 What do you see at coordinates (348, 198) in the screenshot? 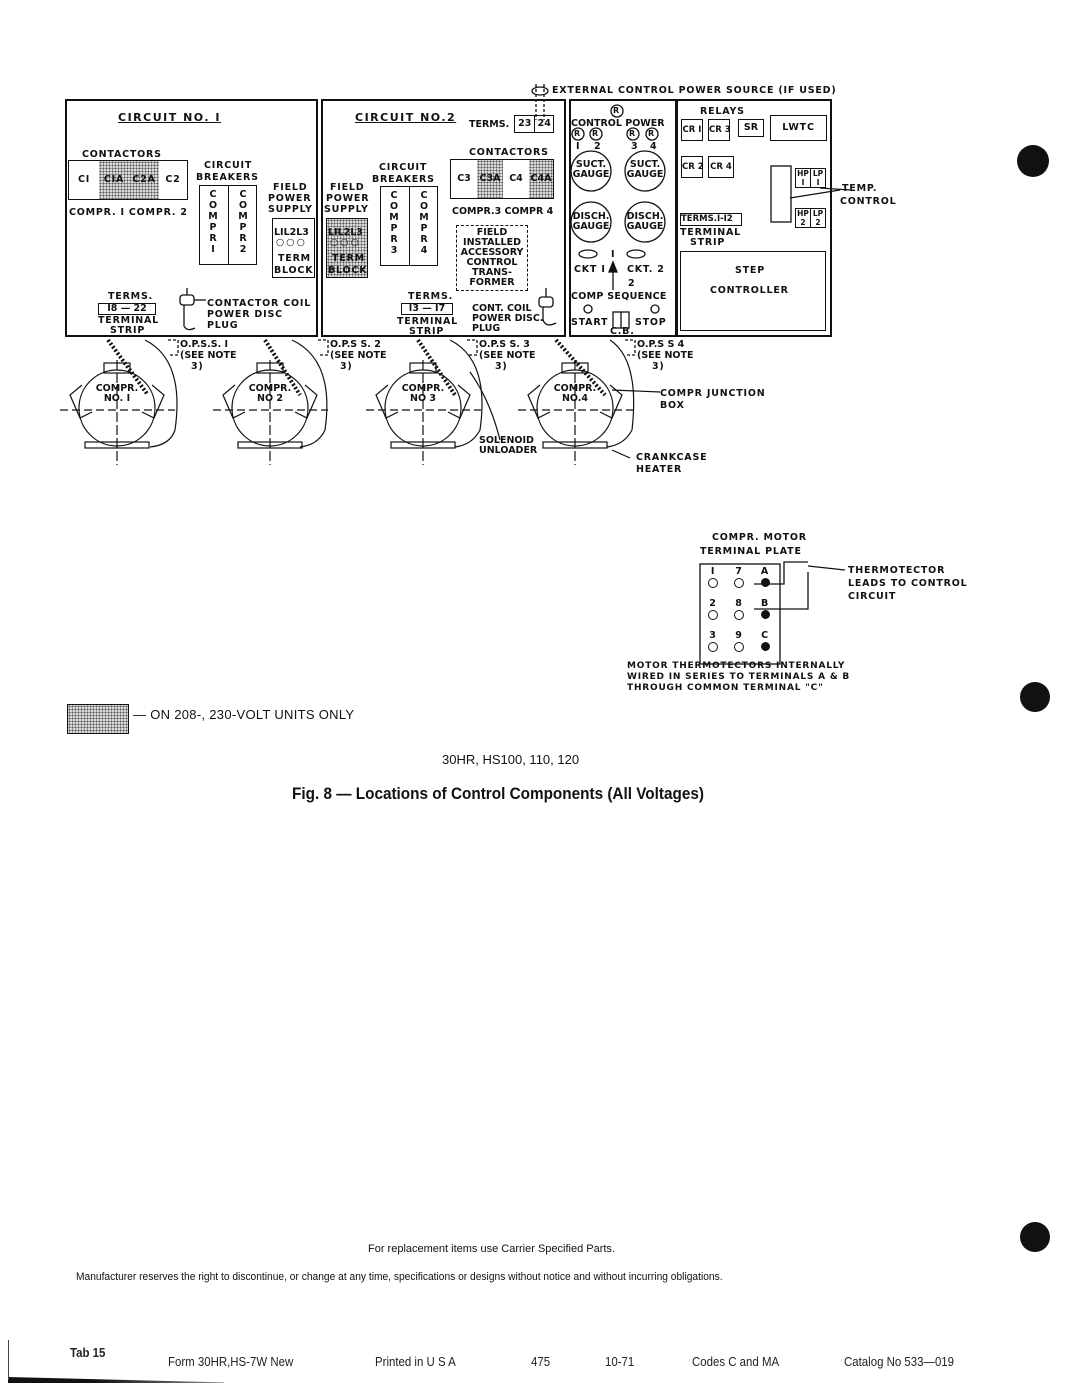
I see `field-label-2b: POWER` at bounding box center [348, 198].